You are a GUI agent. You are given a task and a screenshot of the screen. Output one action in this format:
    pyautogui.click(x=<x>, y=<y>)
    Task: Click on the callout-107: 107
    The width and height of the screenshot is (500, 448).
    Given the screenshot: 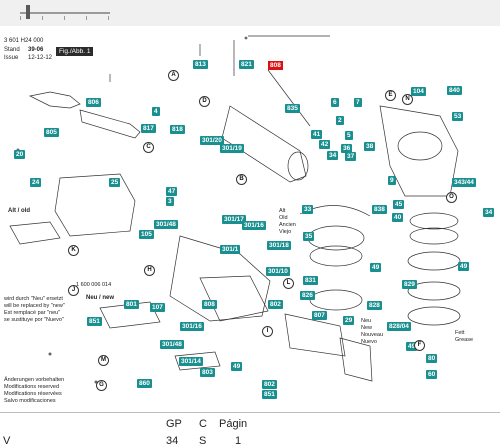 What is the action you would take?
    pyautogui.click(x=157, y=307)
    